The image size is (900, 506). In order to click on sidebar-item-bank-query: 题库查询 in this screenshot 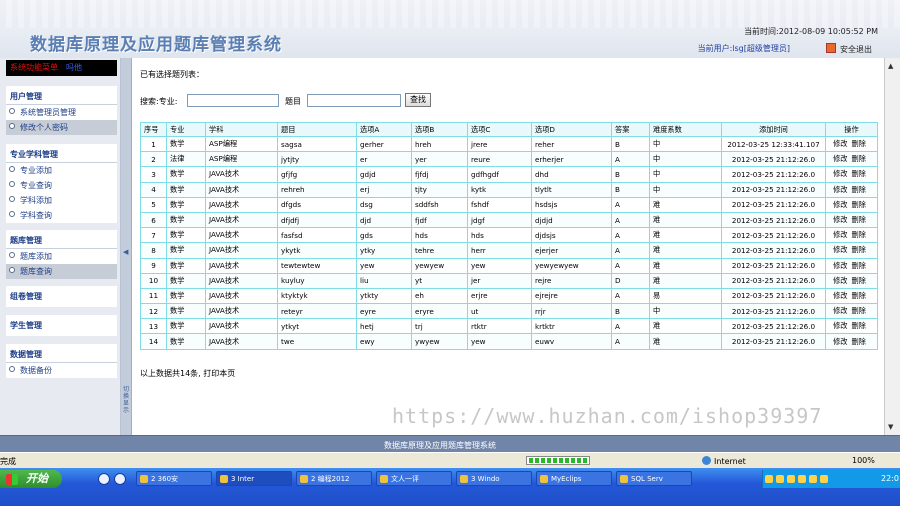, I will do `click(61, 271)`.